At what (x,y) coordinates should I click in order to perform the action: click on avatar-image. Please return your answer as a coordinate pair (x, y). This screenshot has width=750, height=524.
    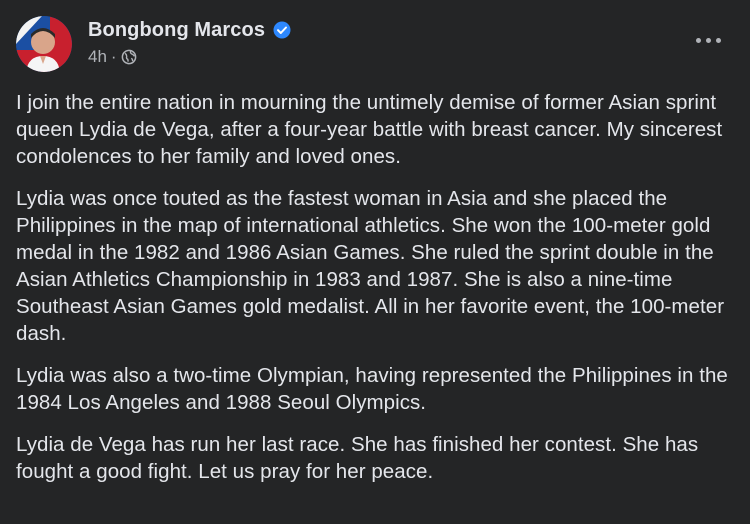
    Looking at the image, I should click on (44, 44).